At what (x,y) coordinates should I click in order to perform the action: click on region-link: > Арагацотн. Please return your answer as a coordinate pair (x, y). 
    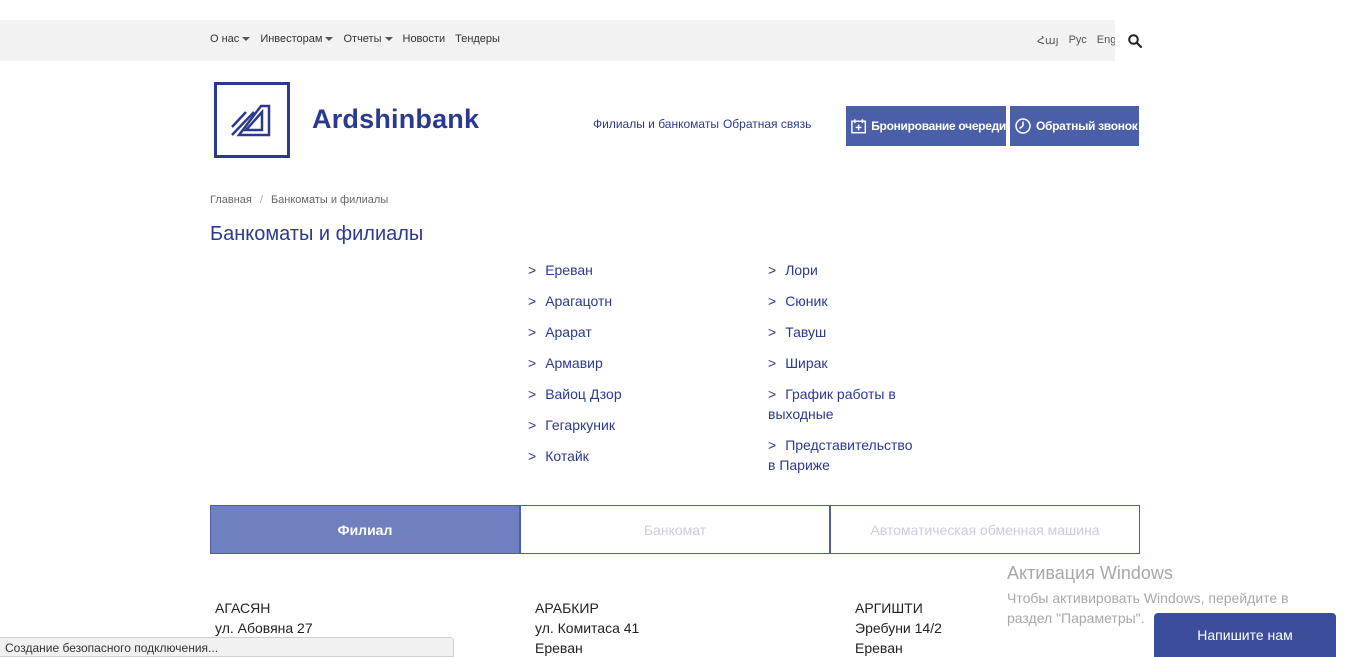
    Looking at the image, I should click on (570, 301).